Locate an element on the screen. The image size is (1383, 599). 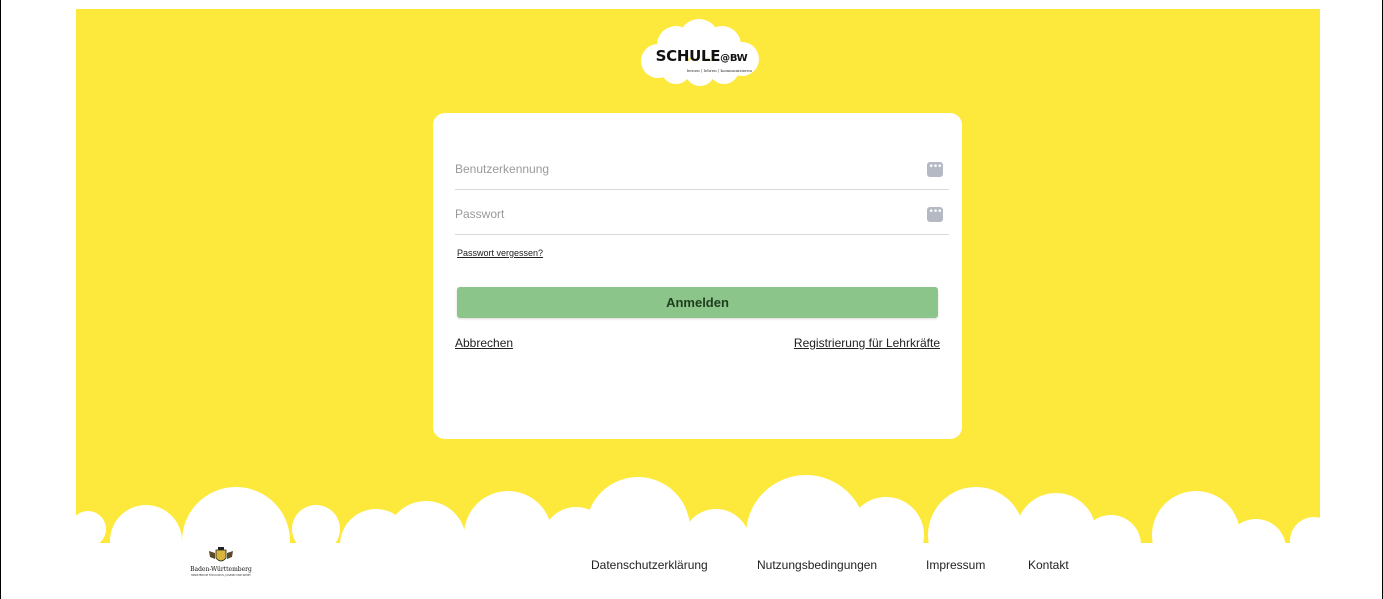
window-border-left is located at coordinates (0, 299).